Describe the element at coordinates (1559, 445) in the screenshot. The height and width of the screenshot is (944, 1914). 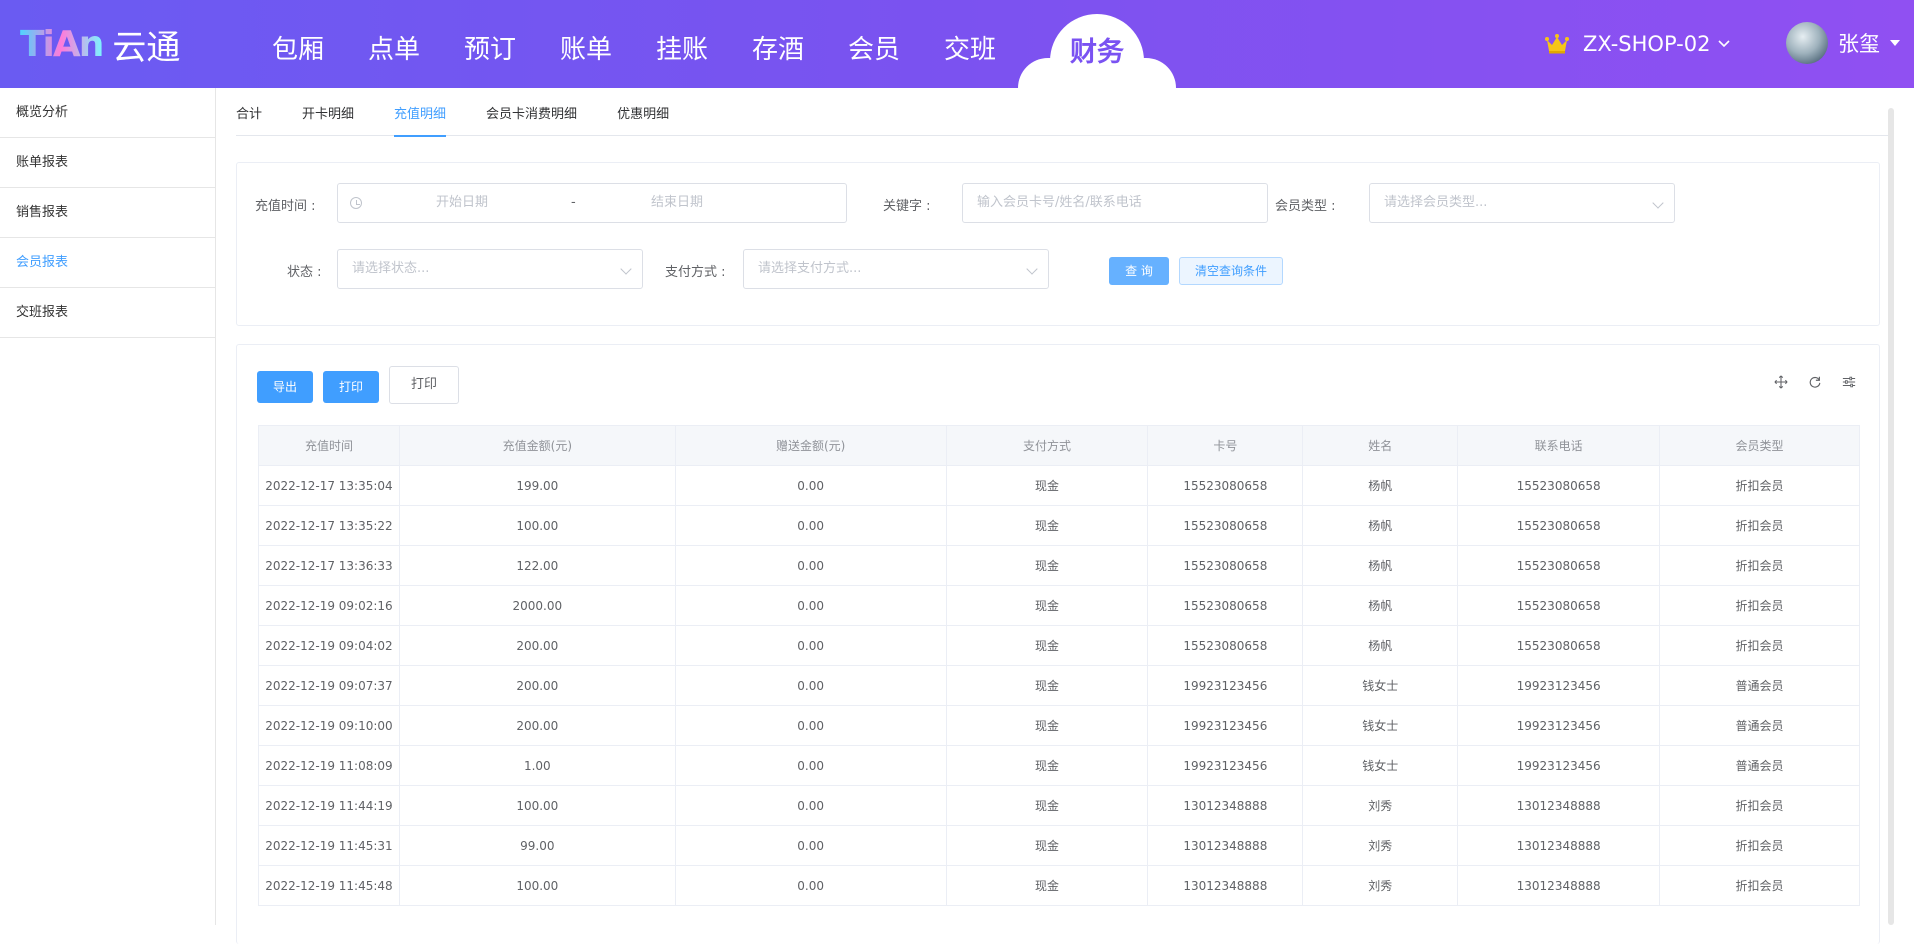
I see `column-header: 联系电话` at that location.